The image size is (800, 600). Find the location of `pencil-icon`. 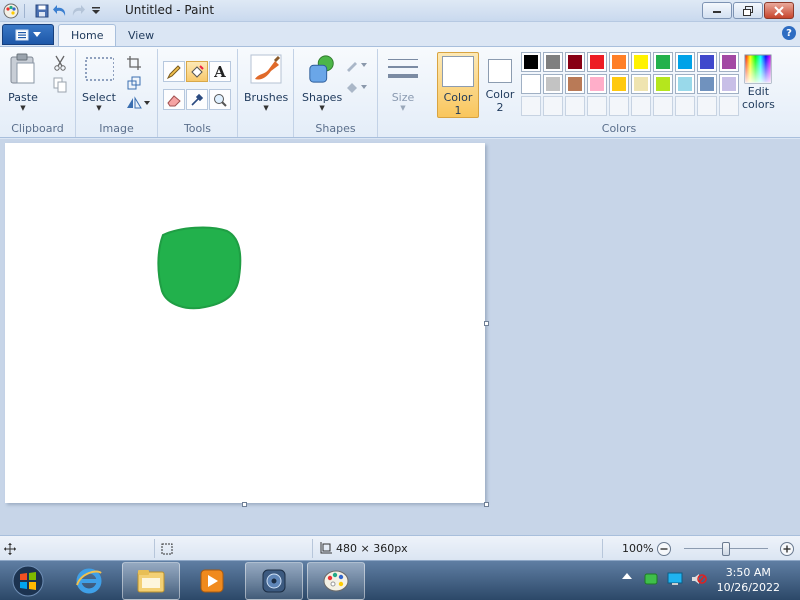

pencil-icon is located at coordinates (174, 71).